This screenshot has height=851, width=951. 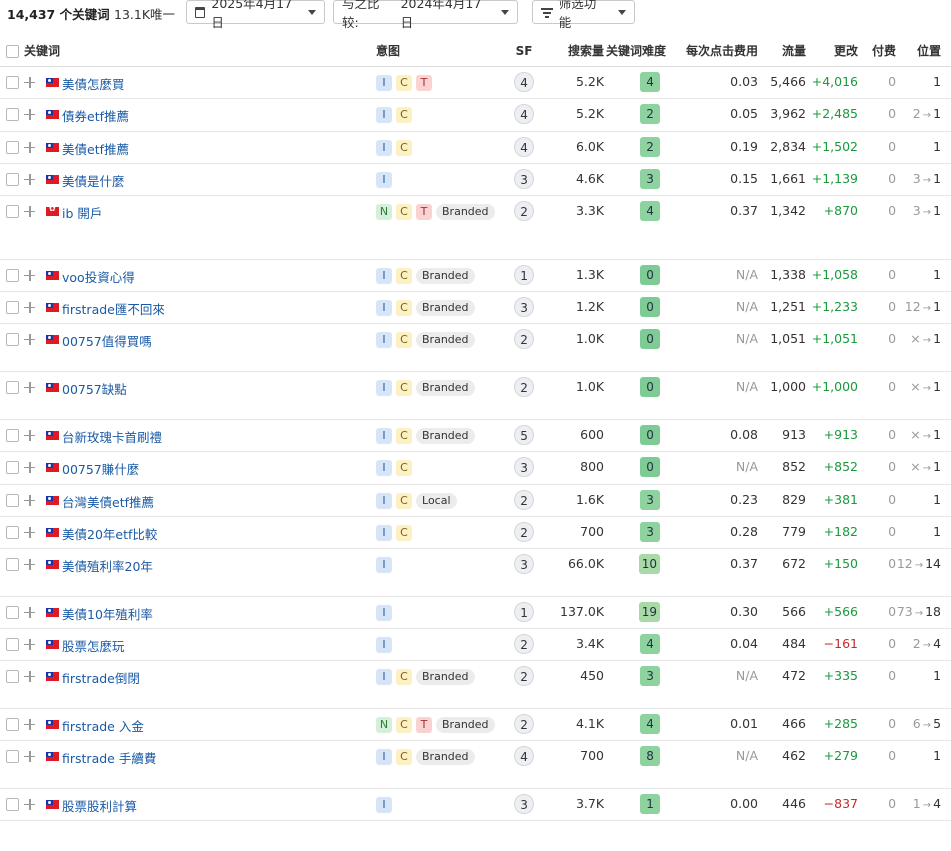 What do you see at coordinates (113, 309) in the screenshot?
I see `keyword-link: firstrade匯不回來` at bounding box center [113, 309].